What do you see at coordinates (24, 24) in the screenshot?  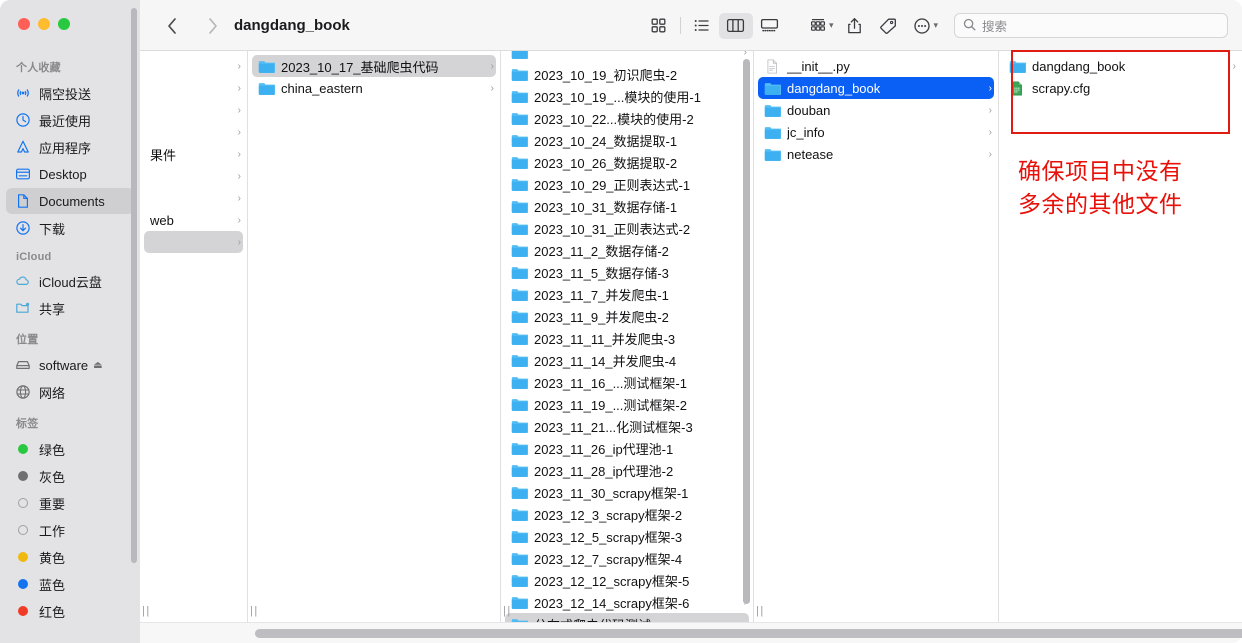 I see `close-button` at bounding box center [24, 24].